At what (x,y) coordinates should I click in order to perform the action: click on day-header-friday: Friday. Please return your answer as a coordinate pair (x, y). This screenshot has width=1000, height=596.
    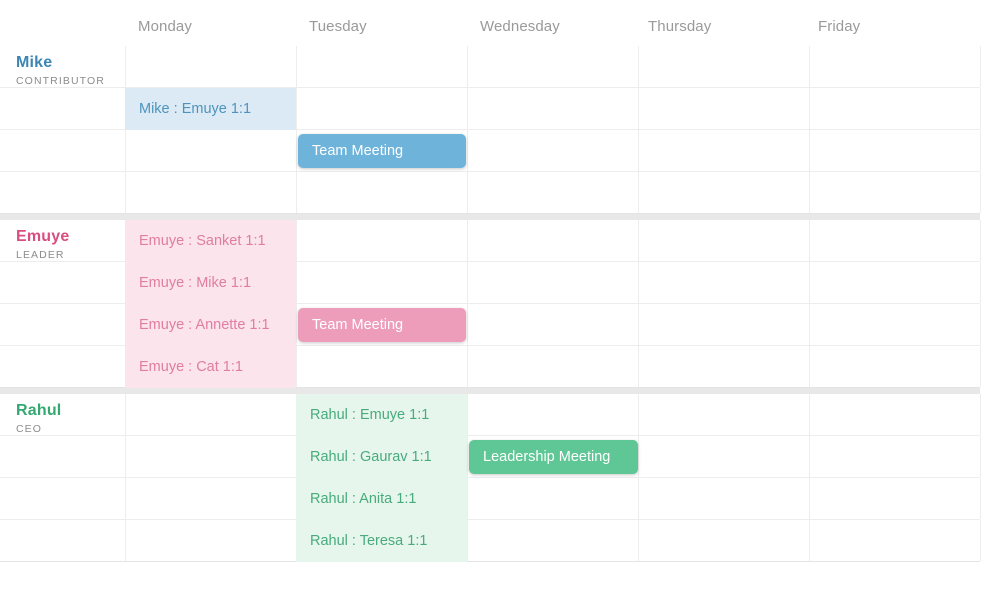
    Looking at the image, I should click on (839, 26).